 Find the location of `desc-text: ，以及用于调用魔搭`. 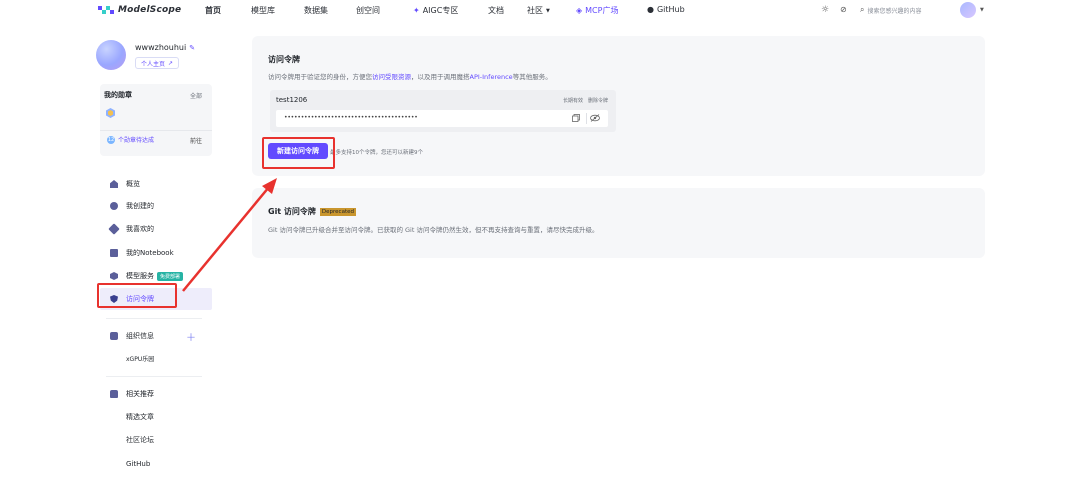

desc-text: ，以及用于调用魔搭 is located at coordinates (440, 77).